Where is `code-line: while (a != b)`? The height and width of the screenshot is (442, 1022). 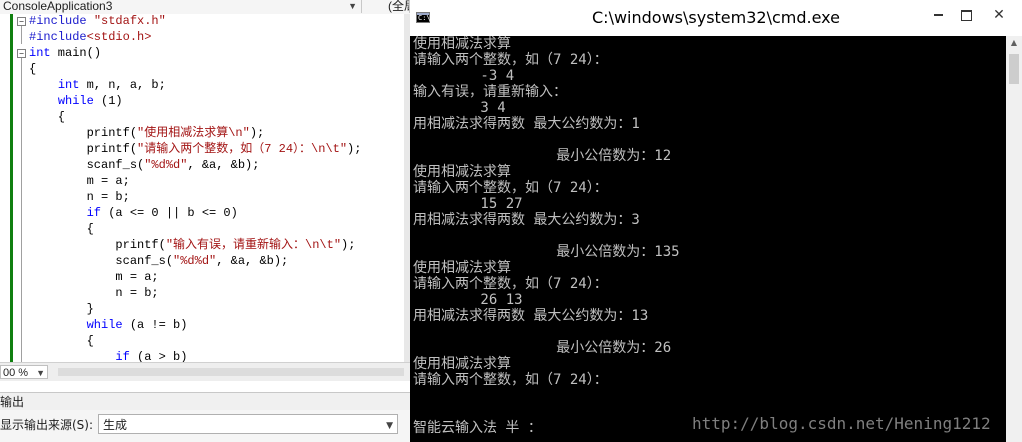 code-line: while (a != b) is located at coordinates (195, 325).